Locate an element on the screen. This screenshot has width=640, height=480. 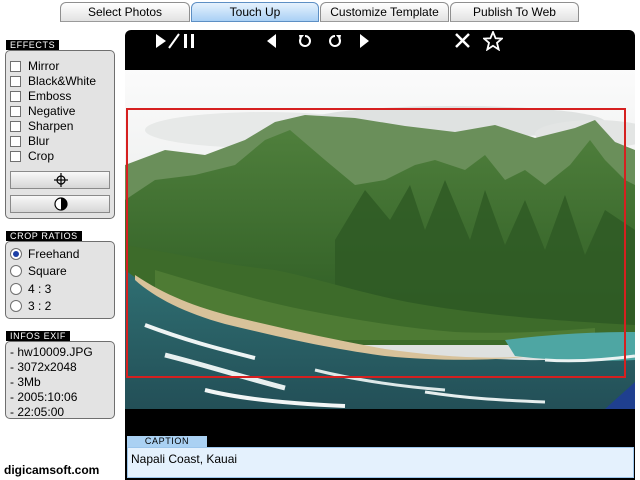
effects-title: EFFECTS is located at coordinates (33, 45).